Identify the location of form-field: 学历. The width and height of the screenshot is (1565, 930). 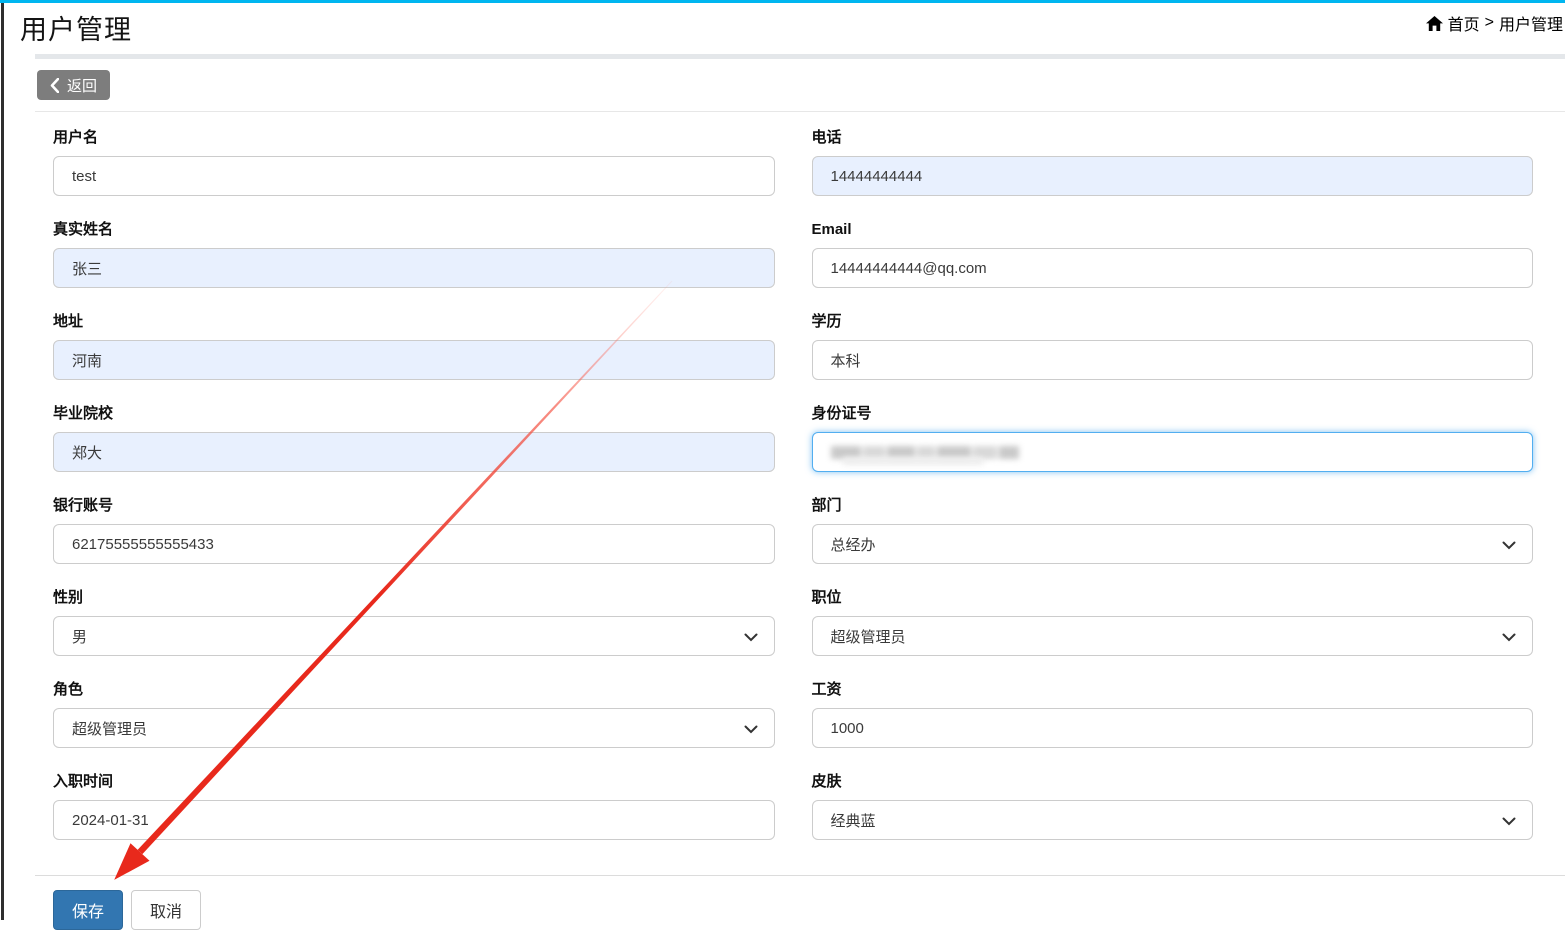
(1172, 346).